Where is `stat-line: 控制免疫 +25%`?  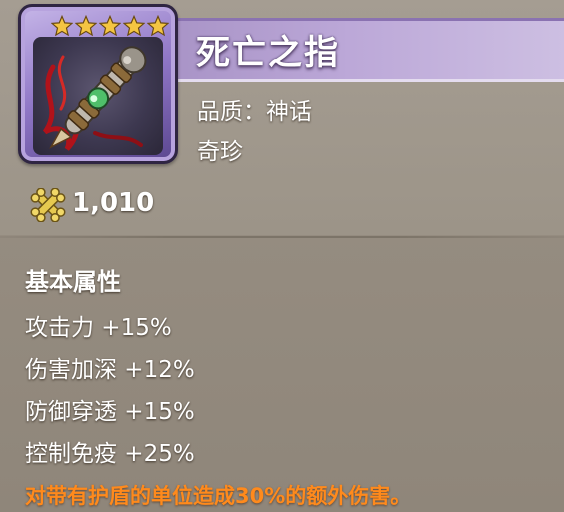 stat-line: 控制免疫 +25% is located at coordinates (110, 454).